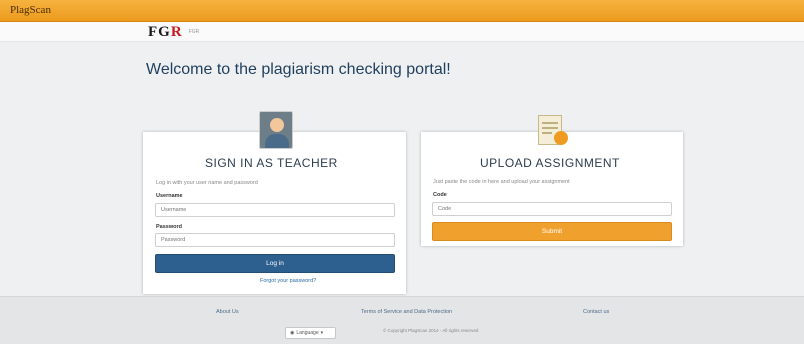 This screenshot has height=344, width=804. What do you see at coordinates (550, 163) in the screenshot?
I see `upload-card-title: UPLOAD ASSIGNMENT` at bounding box center [550, 163].